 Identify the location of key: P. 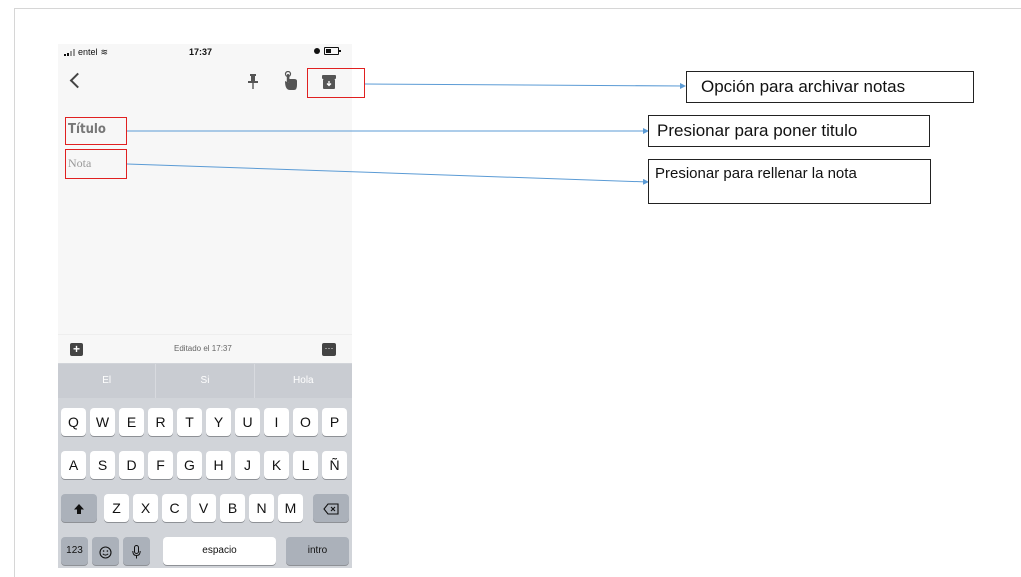
(334, 422).